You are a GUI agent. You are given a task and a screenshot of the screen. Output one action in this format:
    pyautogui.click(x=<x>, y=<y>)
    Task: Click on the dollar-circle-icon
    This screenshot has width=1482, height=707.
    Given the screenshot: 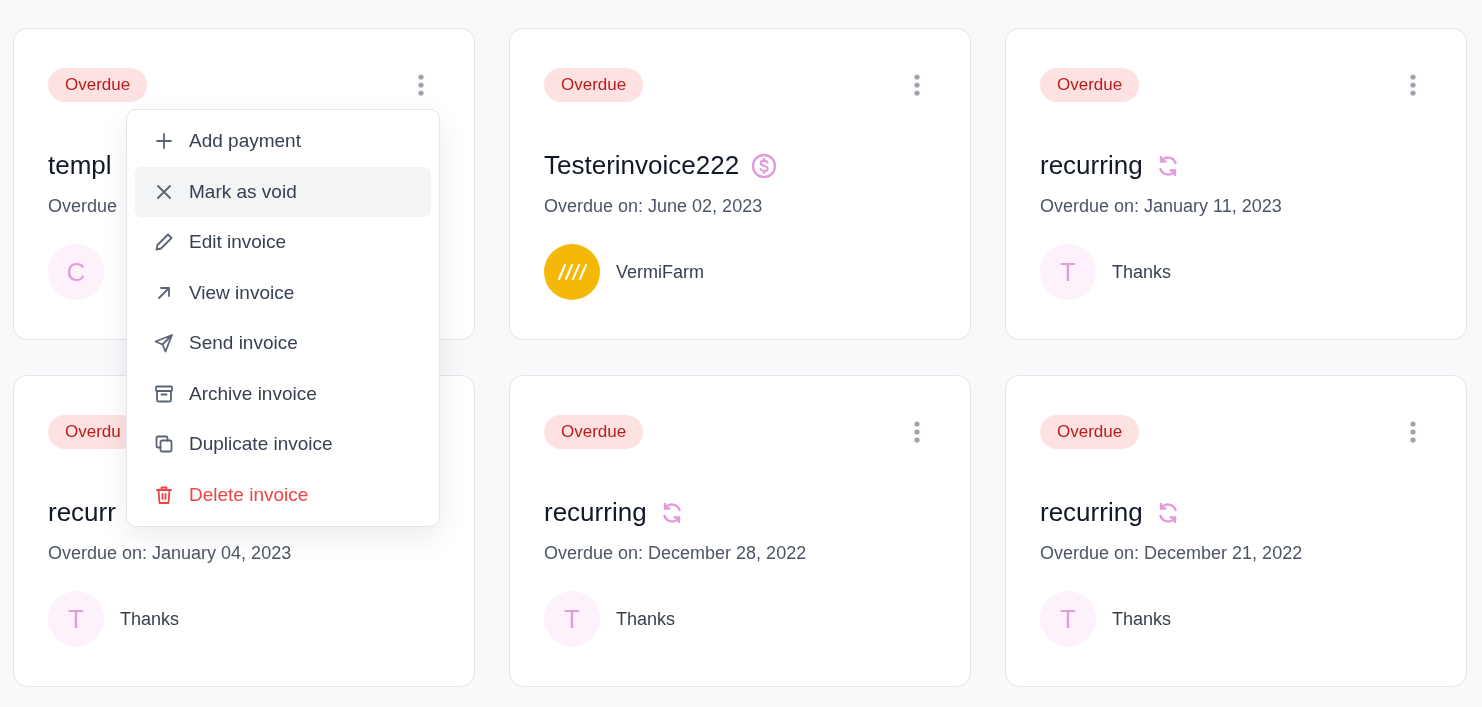 What is the action you would take?
    pyautogui.click(x=764, y=165)
    